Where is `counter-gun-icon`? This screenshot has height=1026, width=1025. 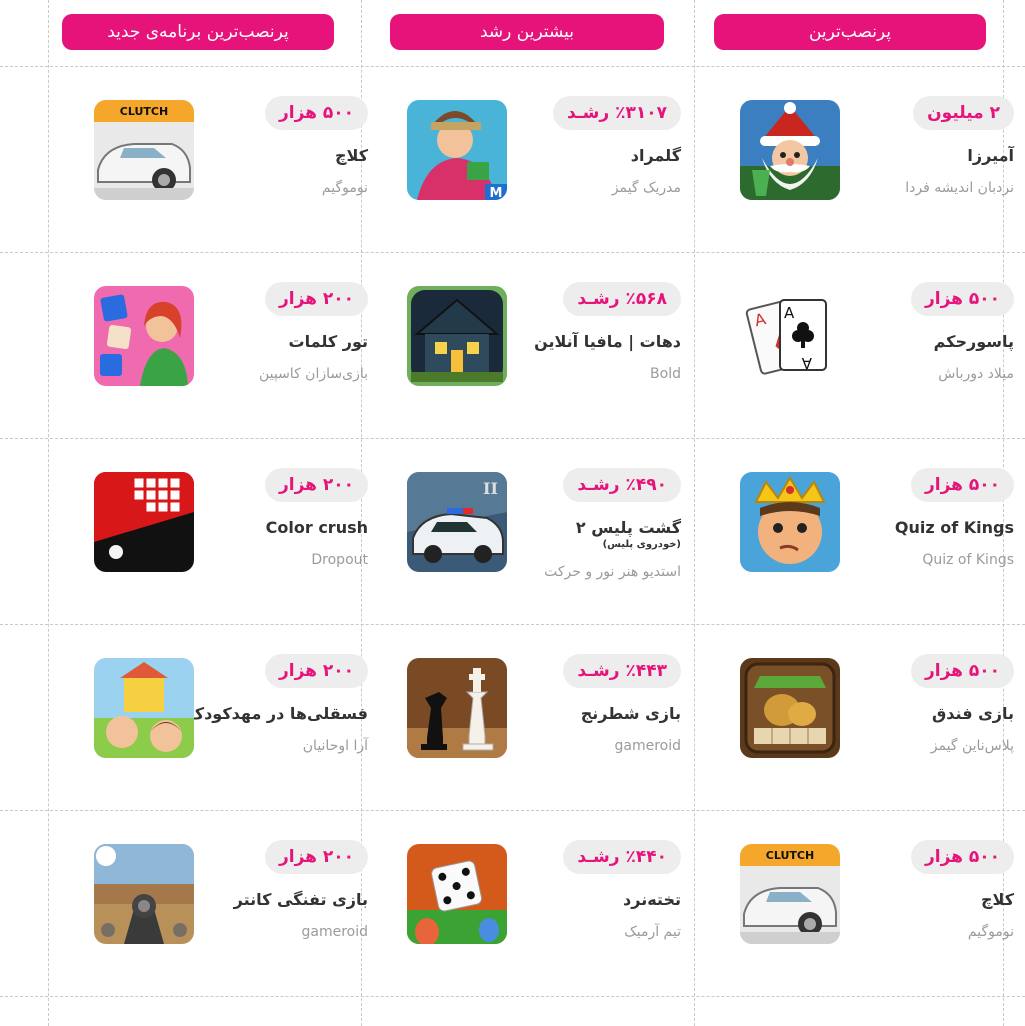 counter-gun-icon is located at coordinates (144, 894).